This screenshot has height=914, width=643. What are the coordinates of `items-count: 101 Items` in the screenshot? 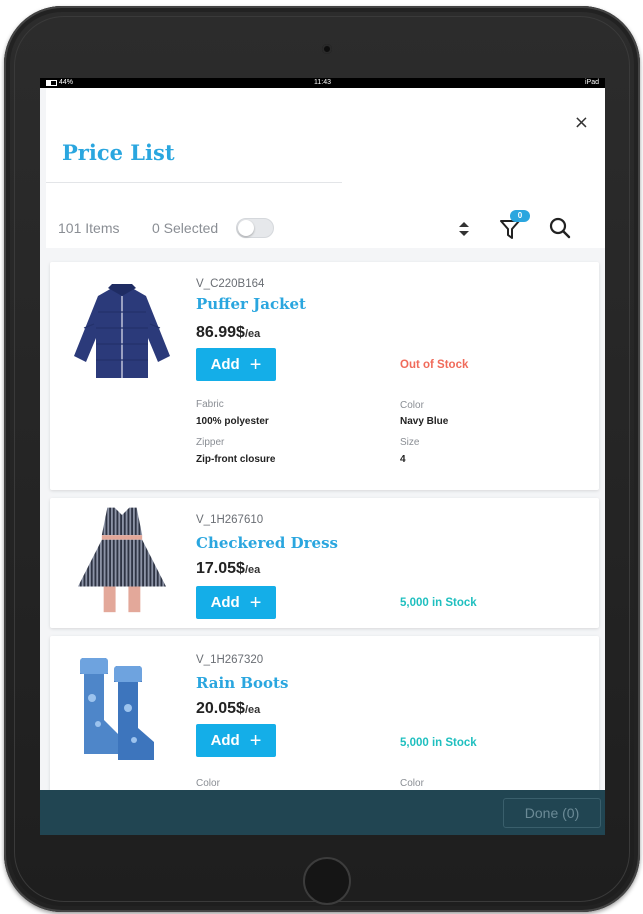 It's located at (89, 228).